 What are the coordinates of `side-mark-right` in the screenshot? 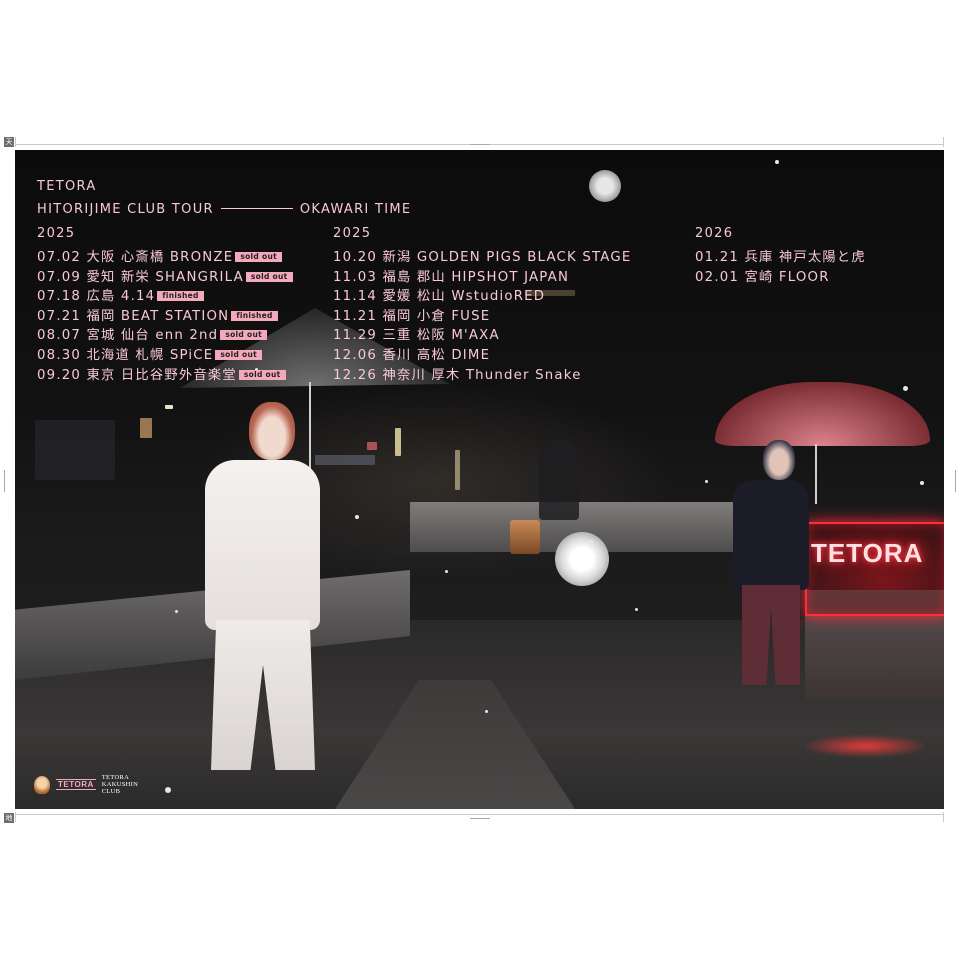 It's located at (955, 481).